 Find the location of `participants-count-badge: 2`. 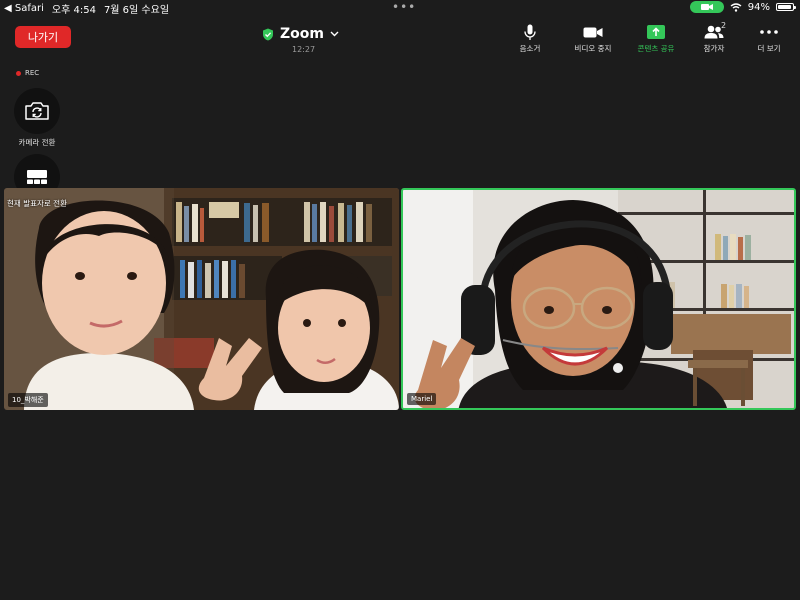

participants-count-badge: 2 is located at coordinates (724, 25).